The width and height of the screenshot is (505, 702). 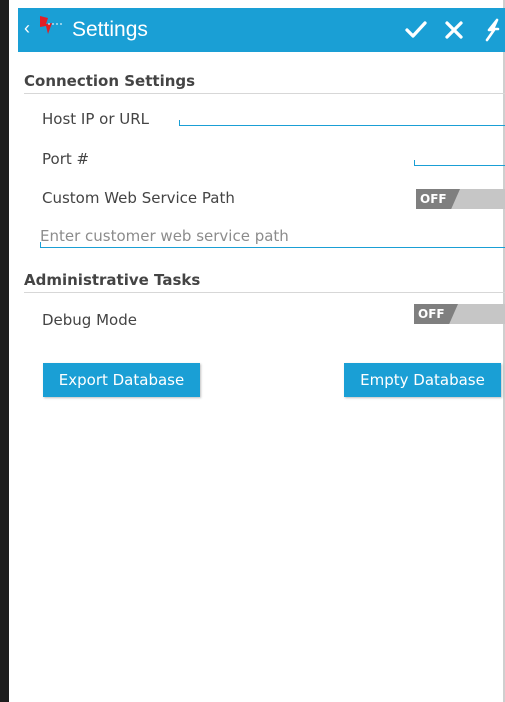 What do you see at coordinates (459, 163) in the screenshot?
I see `port-input` at bounding box center [459, 163].